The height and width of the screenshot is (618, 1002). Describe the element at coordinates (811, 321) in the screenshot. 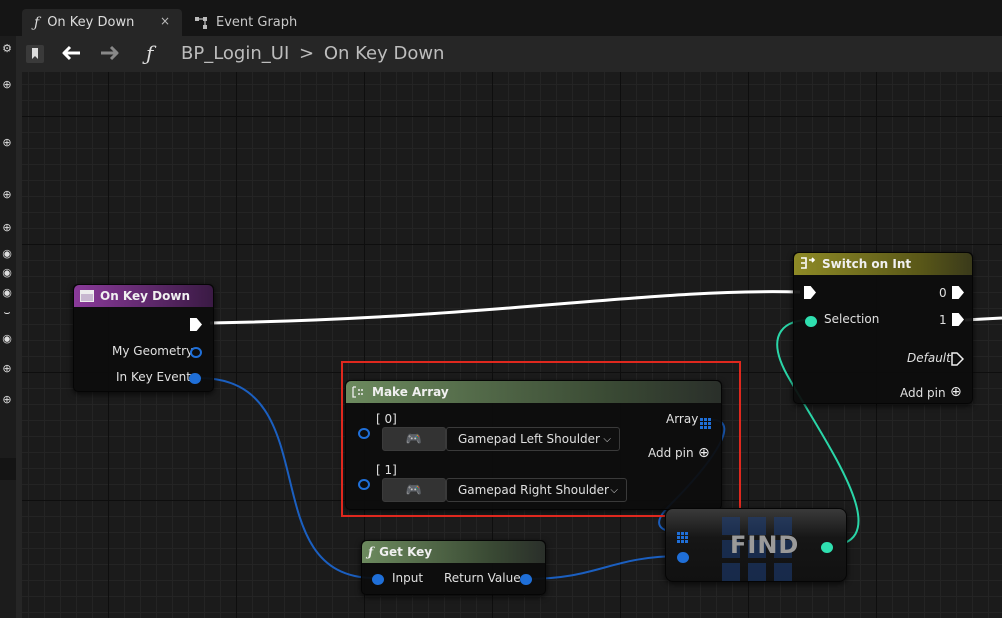

I see `selection-input-pin` at that location.